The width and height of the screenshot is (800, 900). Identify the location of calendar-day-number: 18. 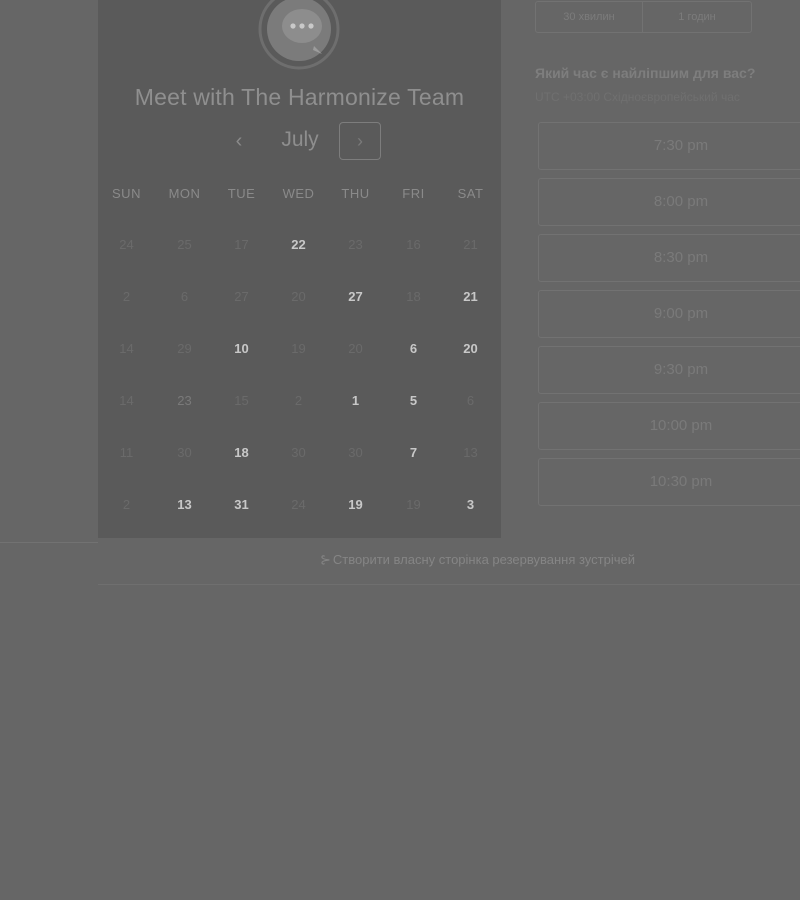
(241, 452).